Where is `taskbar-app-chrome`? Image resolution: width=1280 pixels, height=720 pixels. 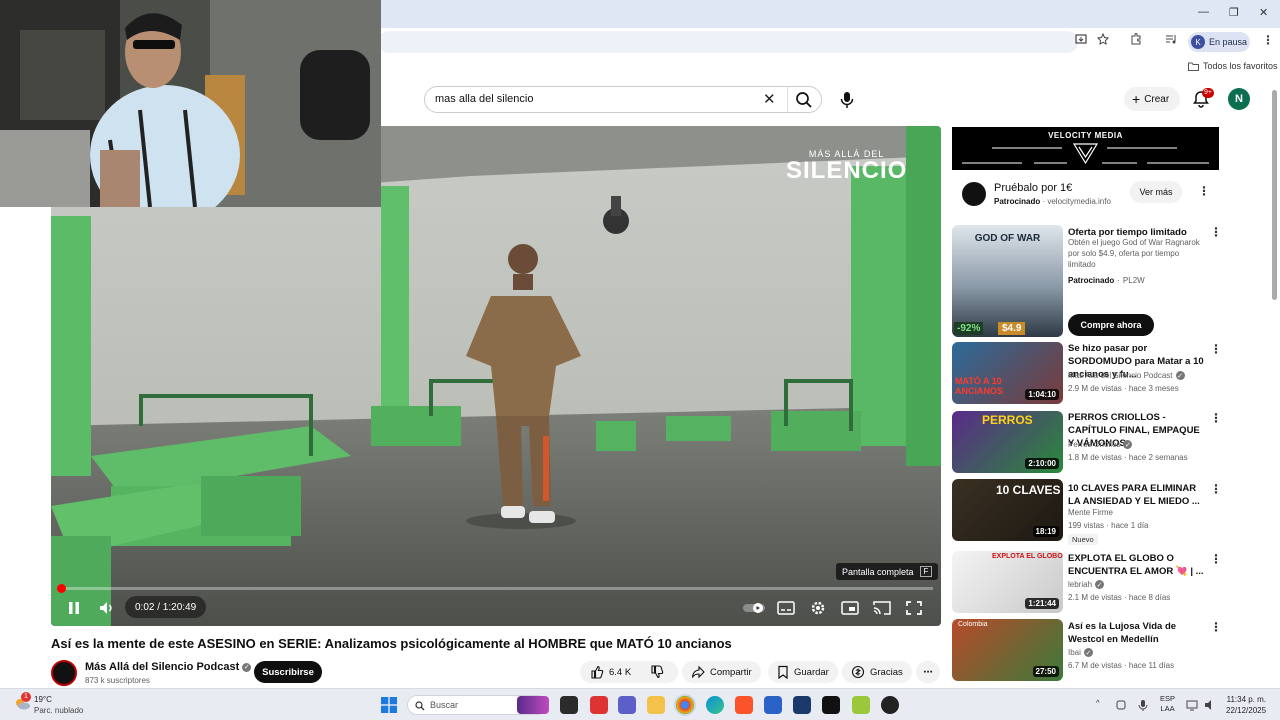 taskbar-app-chrome is located at coordinates (685, 705).